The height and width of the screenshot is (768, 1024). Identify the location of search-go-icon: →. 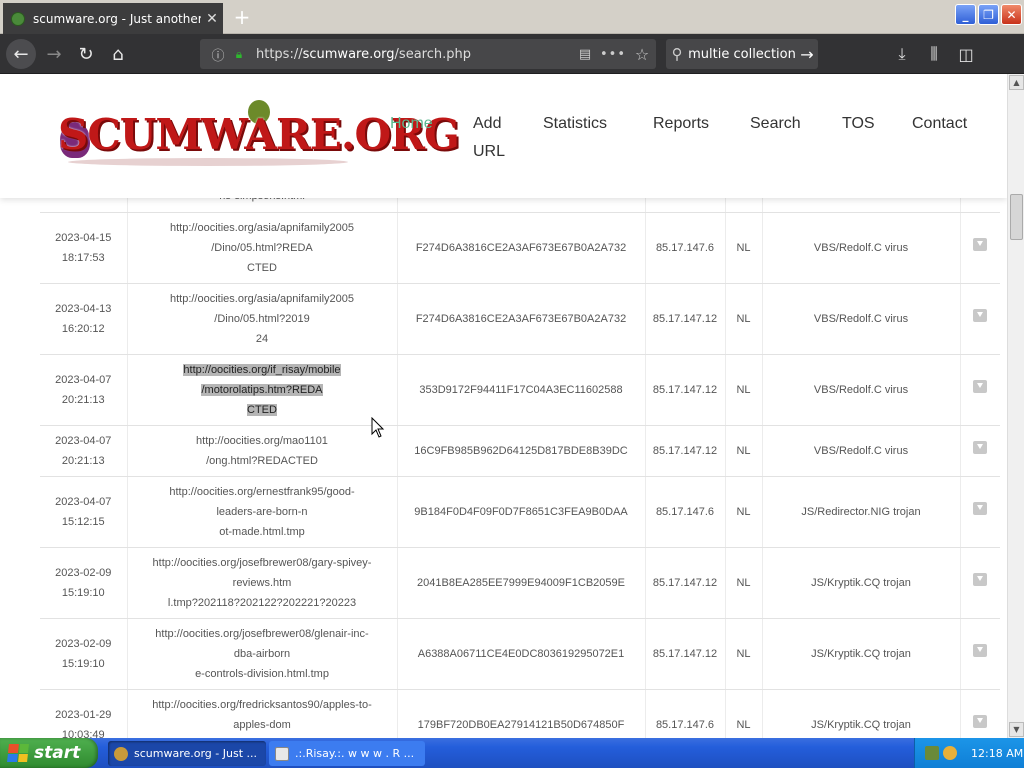
(807, 54).